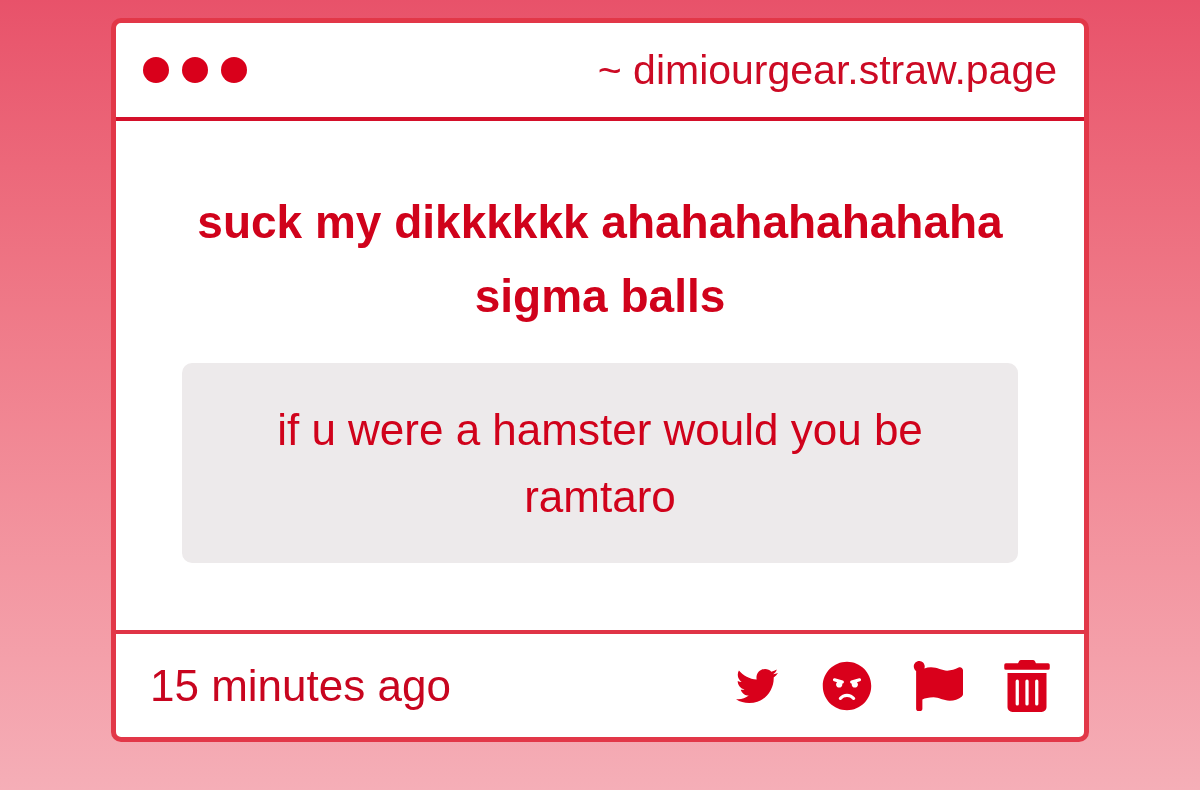 This screenshot has width=1200, height=790. Describe the element at coordinates (1027, 685) in the screenshot. I see `trash-icon` at that location.